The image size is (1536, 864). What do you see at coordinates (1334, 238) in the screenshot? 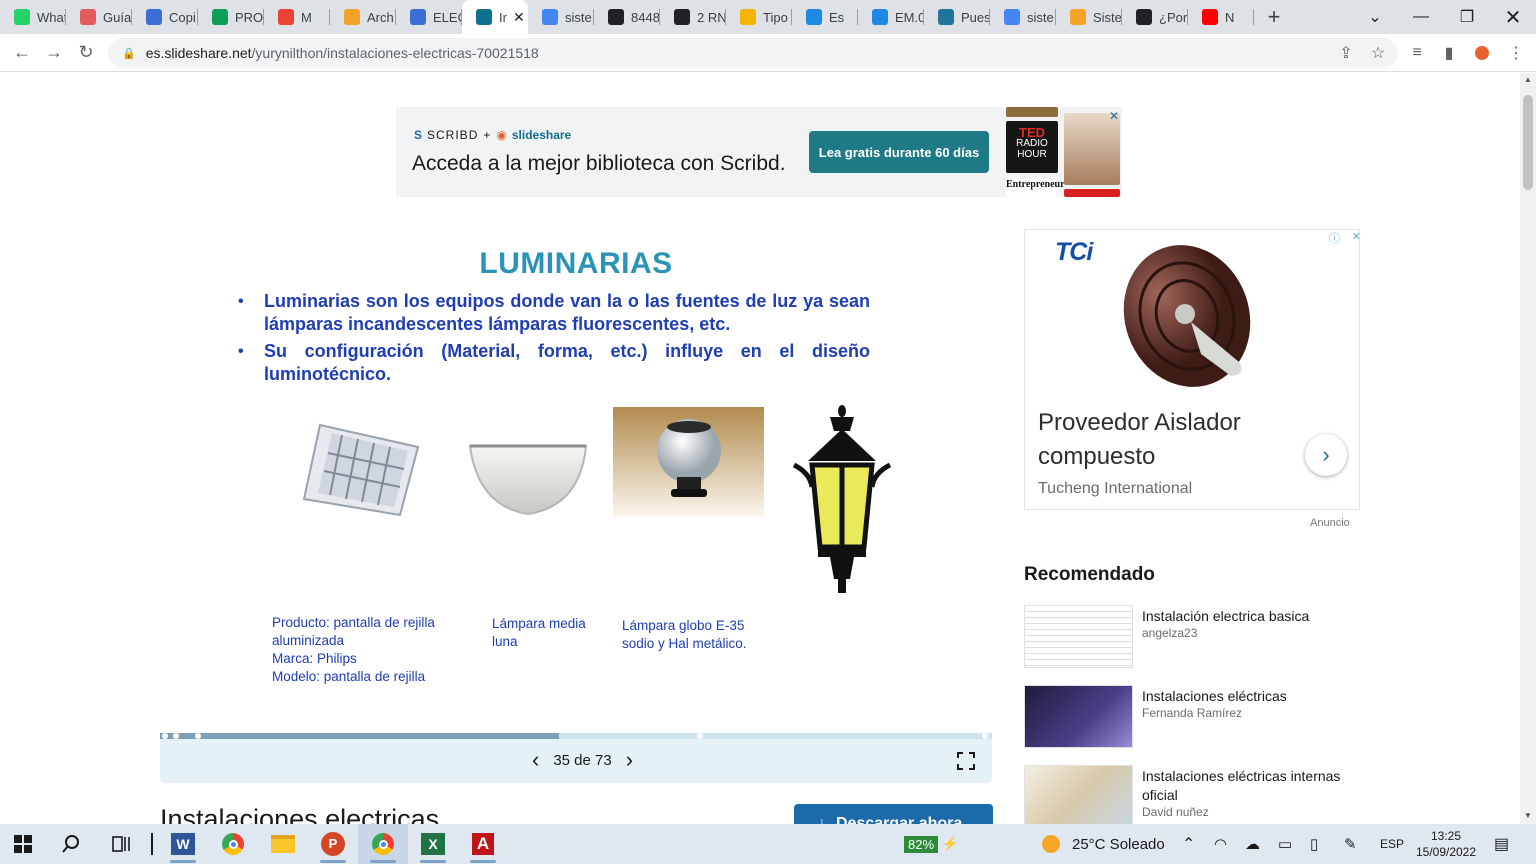
I see `ad-info-icon: ⓘ` at bounding box center [1334, 238].